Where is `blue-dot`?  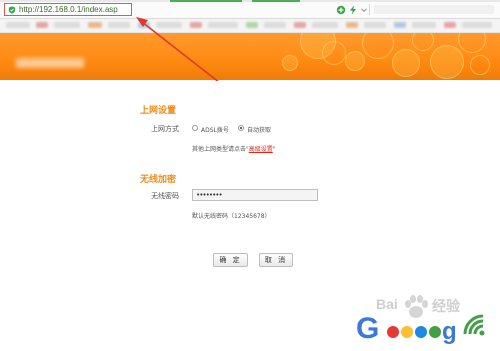 blue-dot is located at coordinates (421, 332).